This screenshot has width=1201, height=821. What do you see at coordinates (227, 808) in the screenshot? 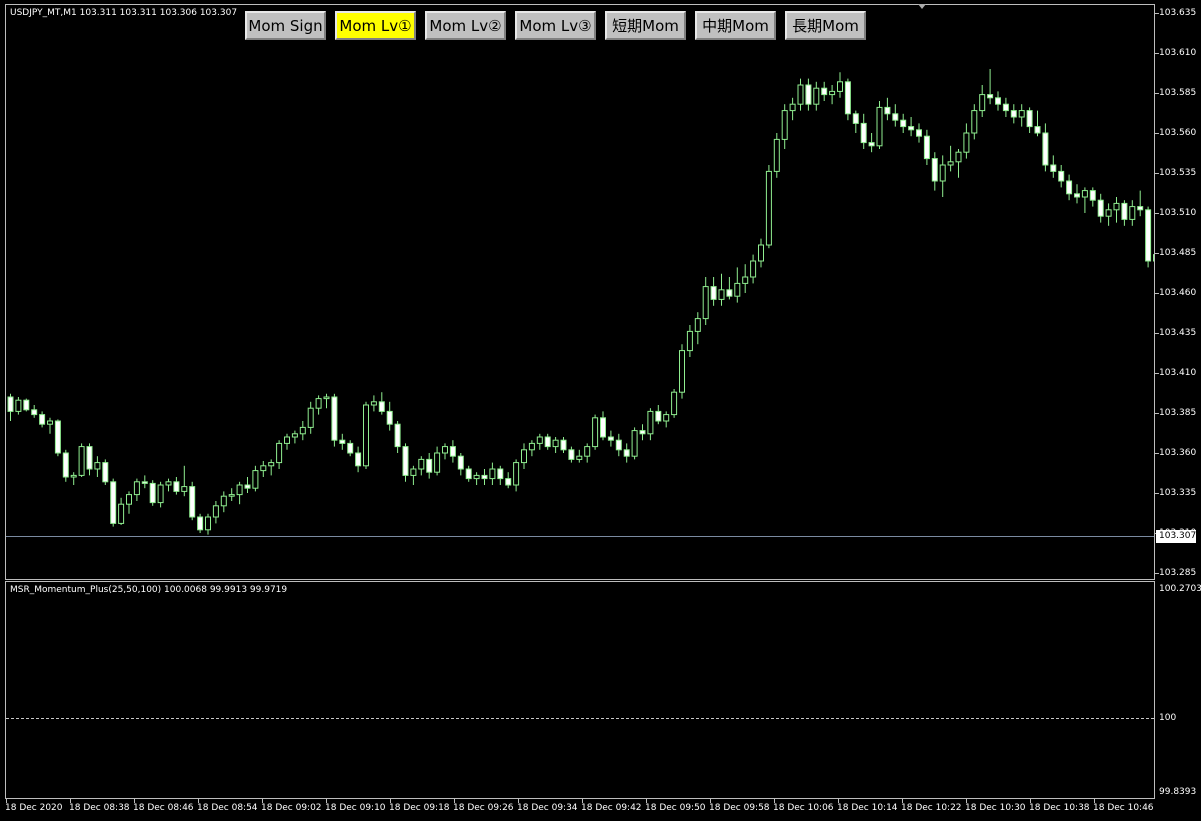
I see `time-label: 18 Dec 08:54` at bounding box center [227, 808].